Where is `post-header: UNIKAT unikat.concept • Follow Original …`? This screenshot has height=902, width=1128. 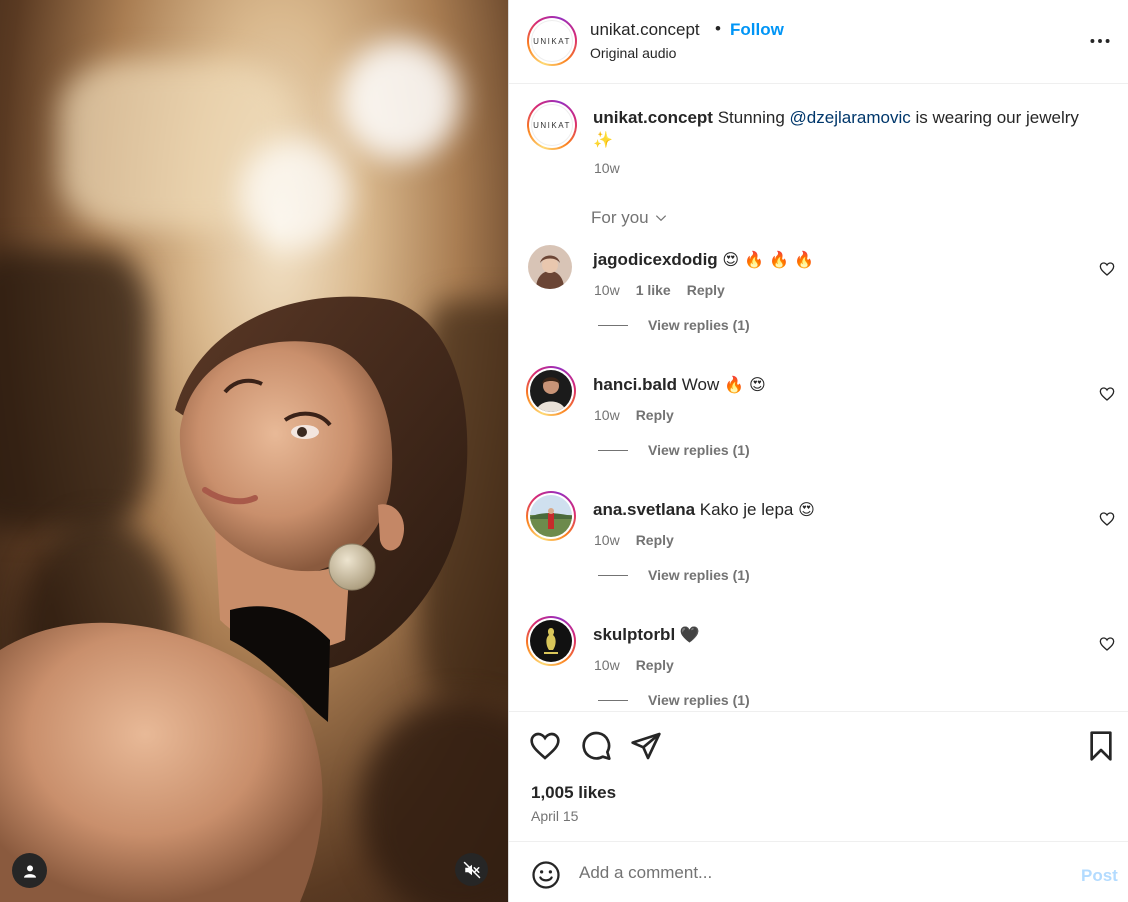
post-header: UNIKAT unikat.concept • Follow Original … is located at coordinates (818, 42).